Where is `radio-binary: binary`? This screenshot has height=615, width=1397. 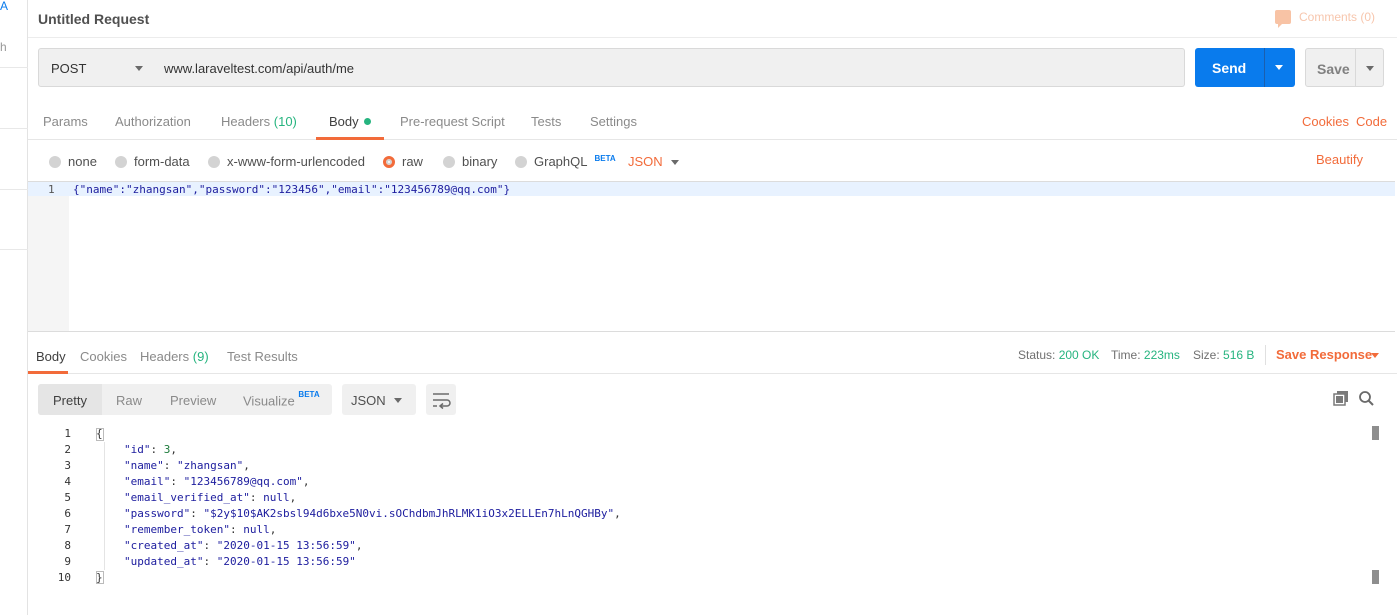
radio-binary: binary is located at coordinates (470, 161).